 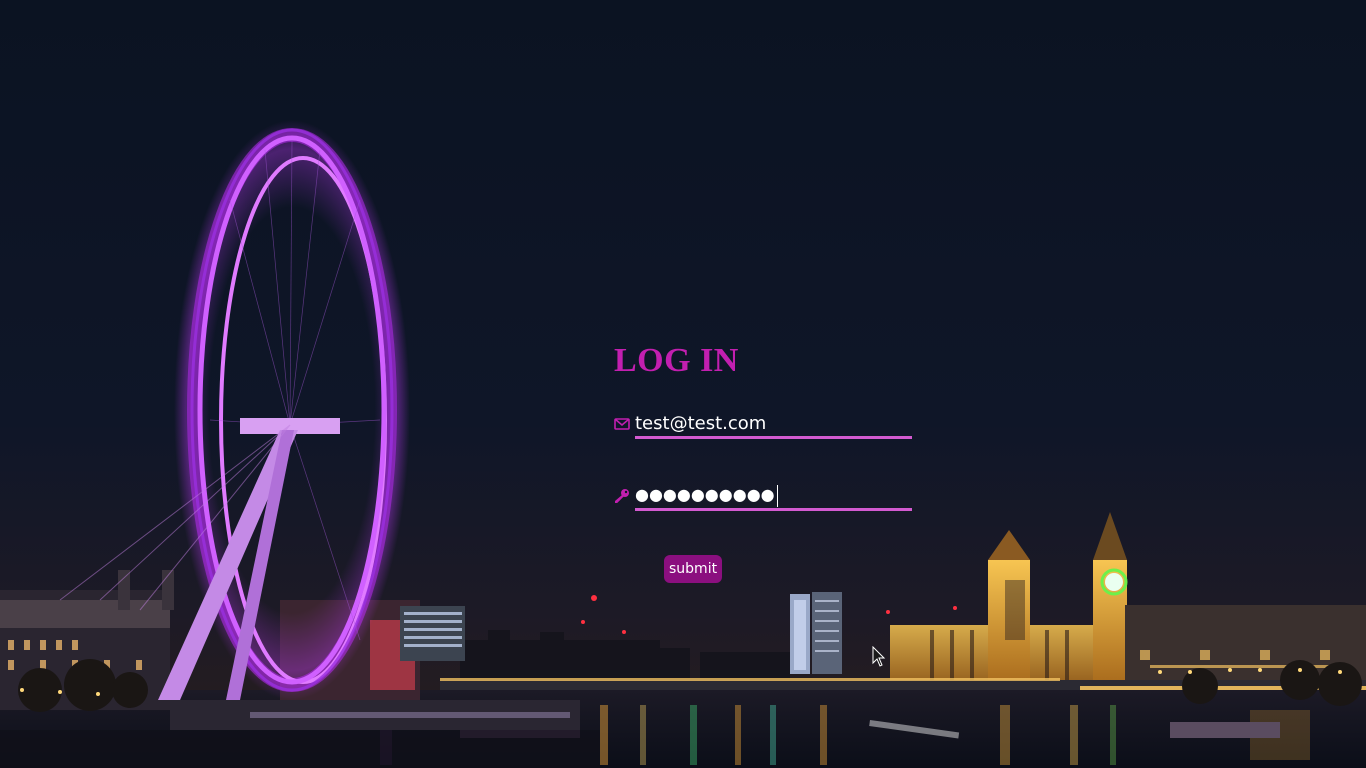 What do you see at coordinates (676, 360) in the screenshot?
I see `login-title: LOG IN` at bounding box center [676, 360].